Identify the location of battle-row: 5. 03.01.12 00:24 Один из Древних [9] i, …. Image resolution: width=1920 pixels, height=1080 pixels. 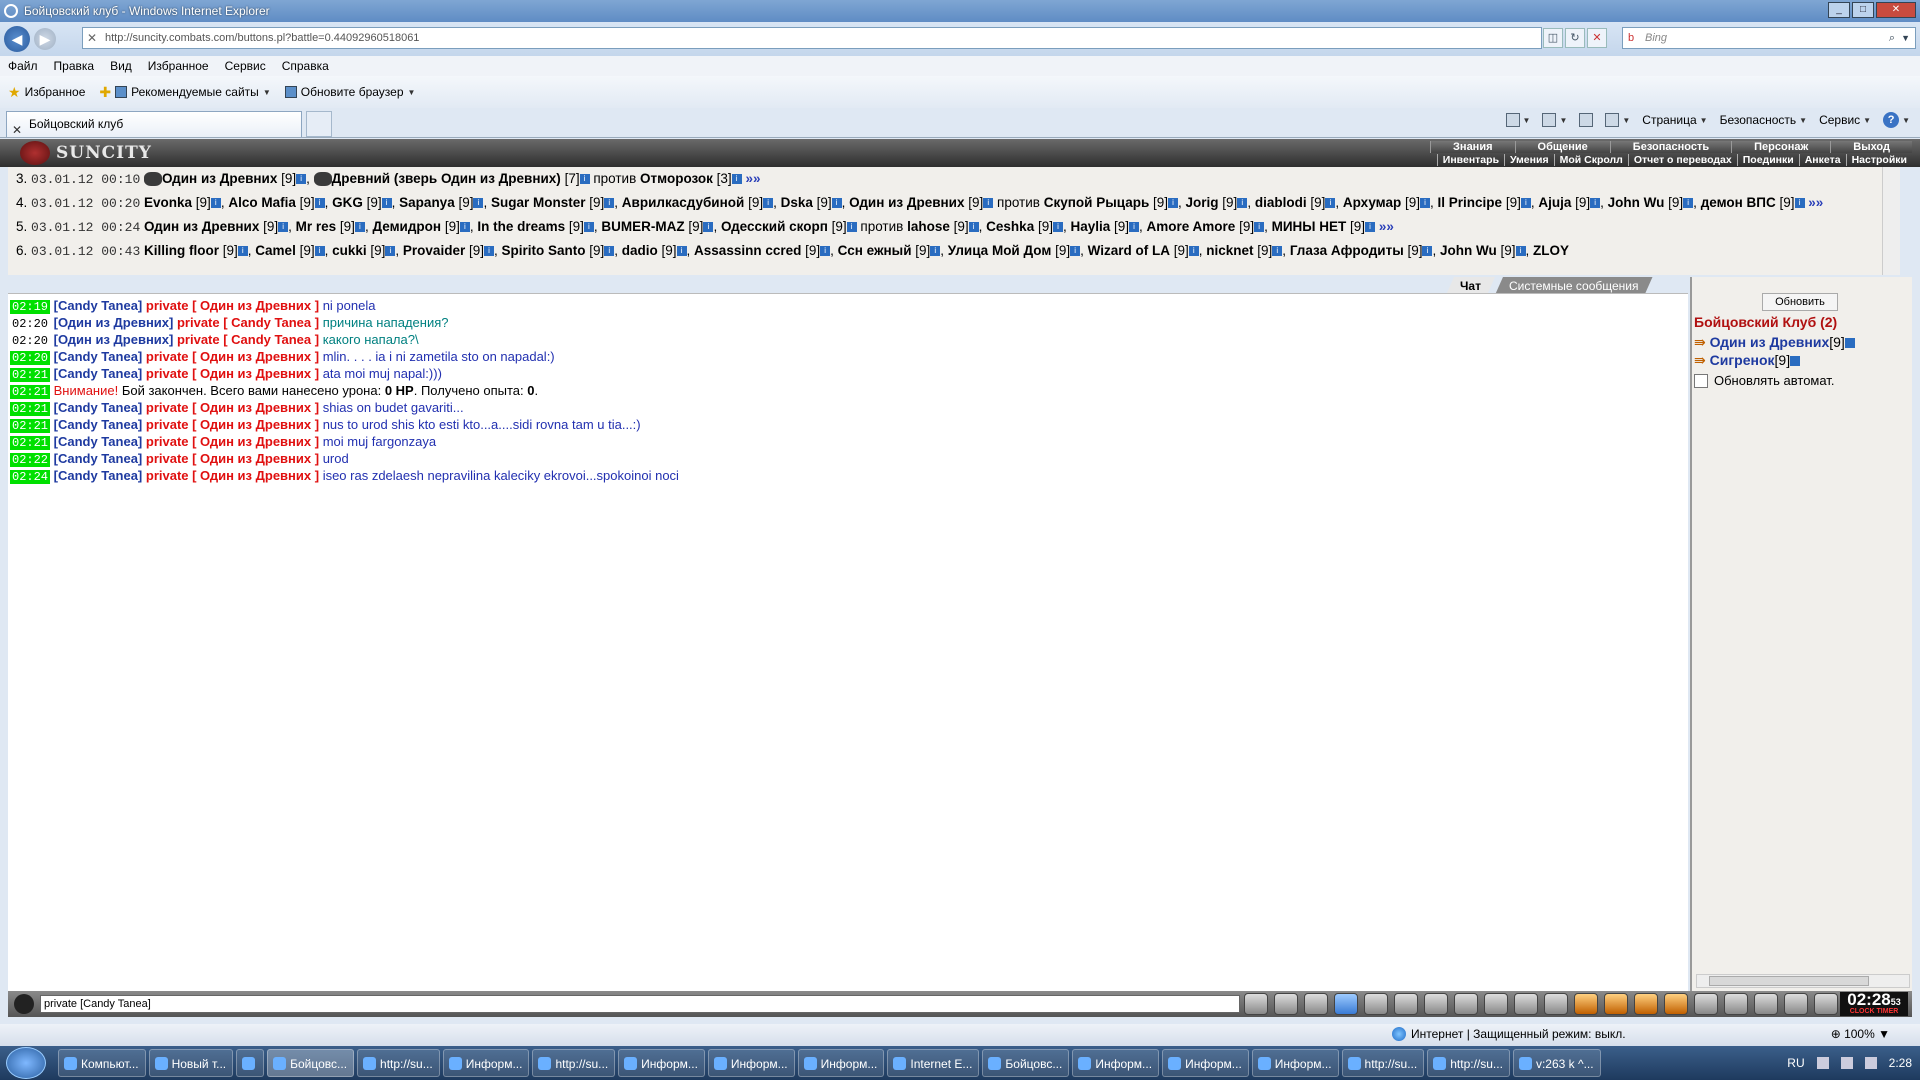
(958, 227).